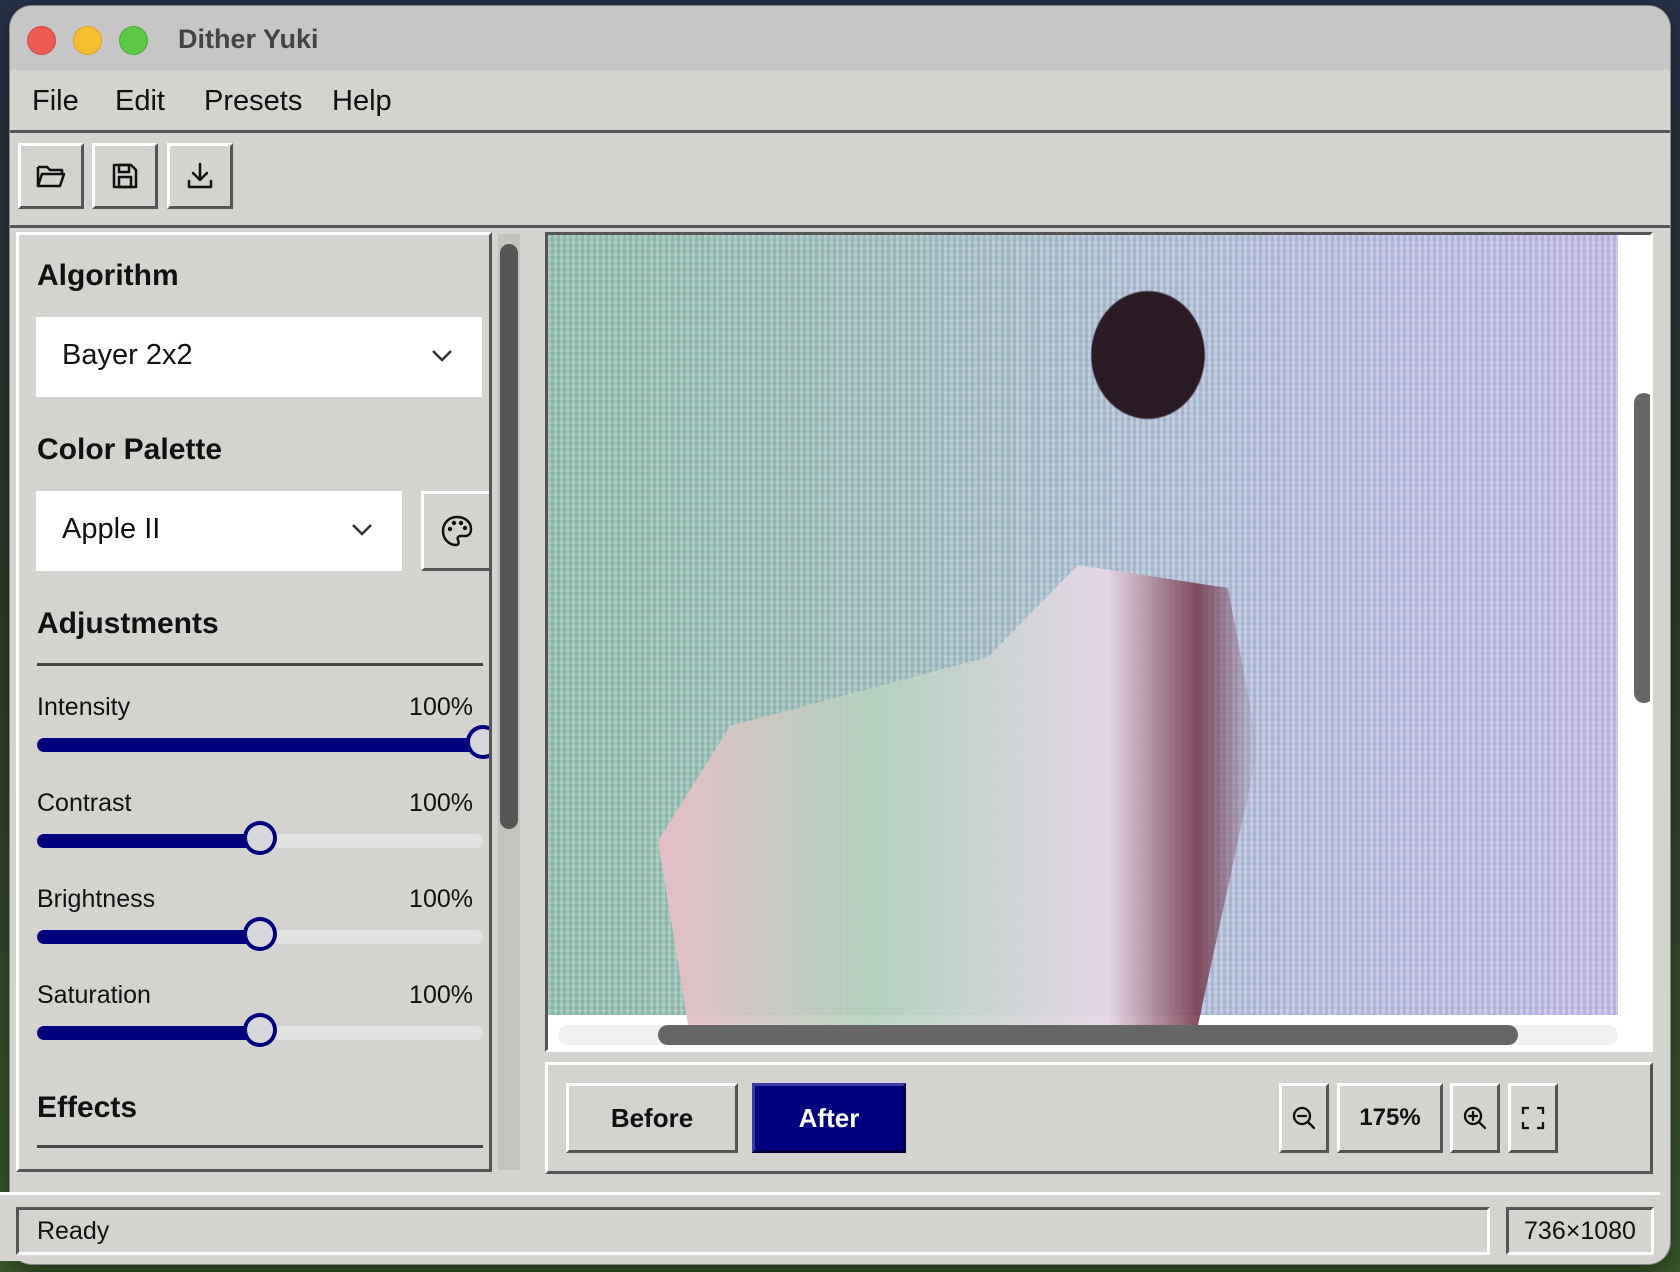 This screenshot has width=1680, height=1272. I want to click on download-icon, so click(200, 175).